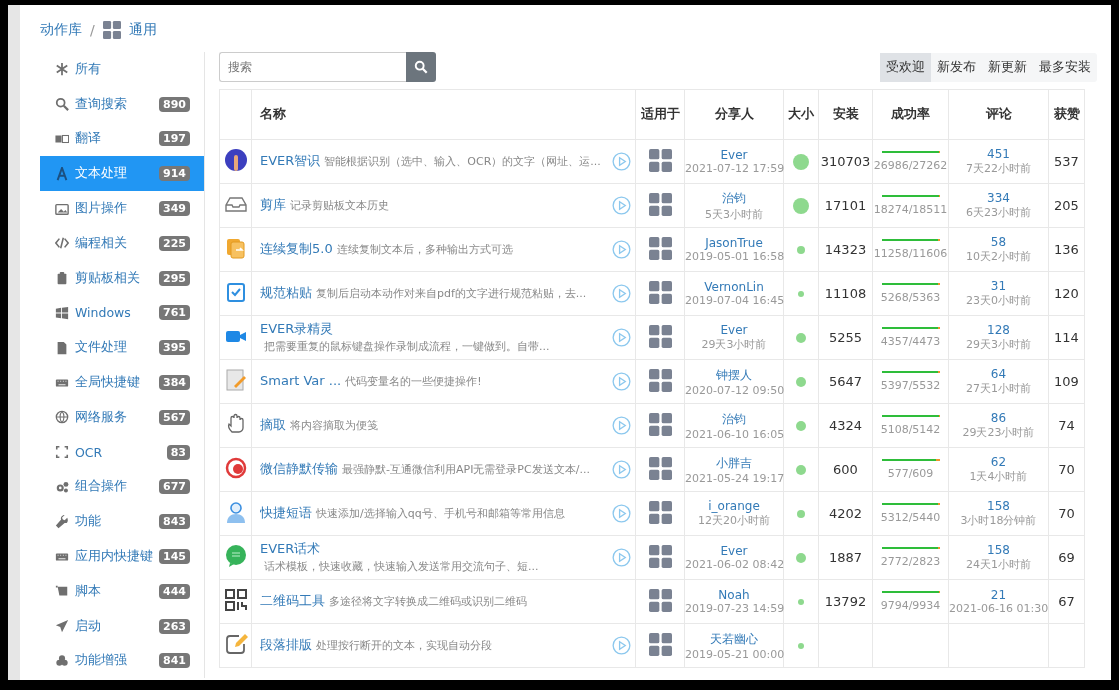 Image resolution: width=1119 pixels, height=690 pixels. I want to click on sidebar-item: 功能增强 841, so click(122, 661).